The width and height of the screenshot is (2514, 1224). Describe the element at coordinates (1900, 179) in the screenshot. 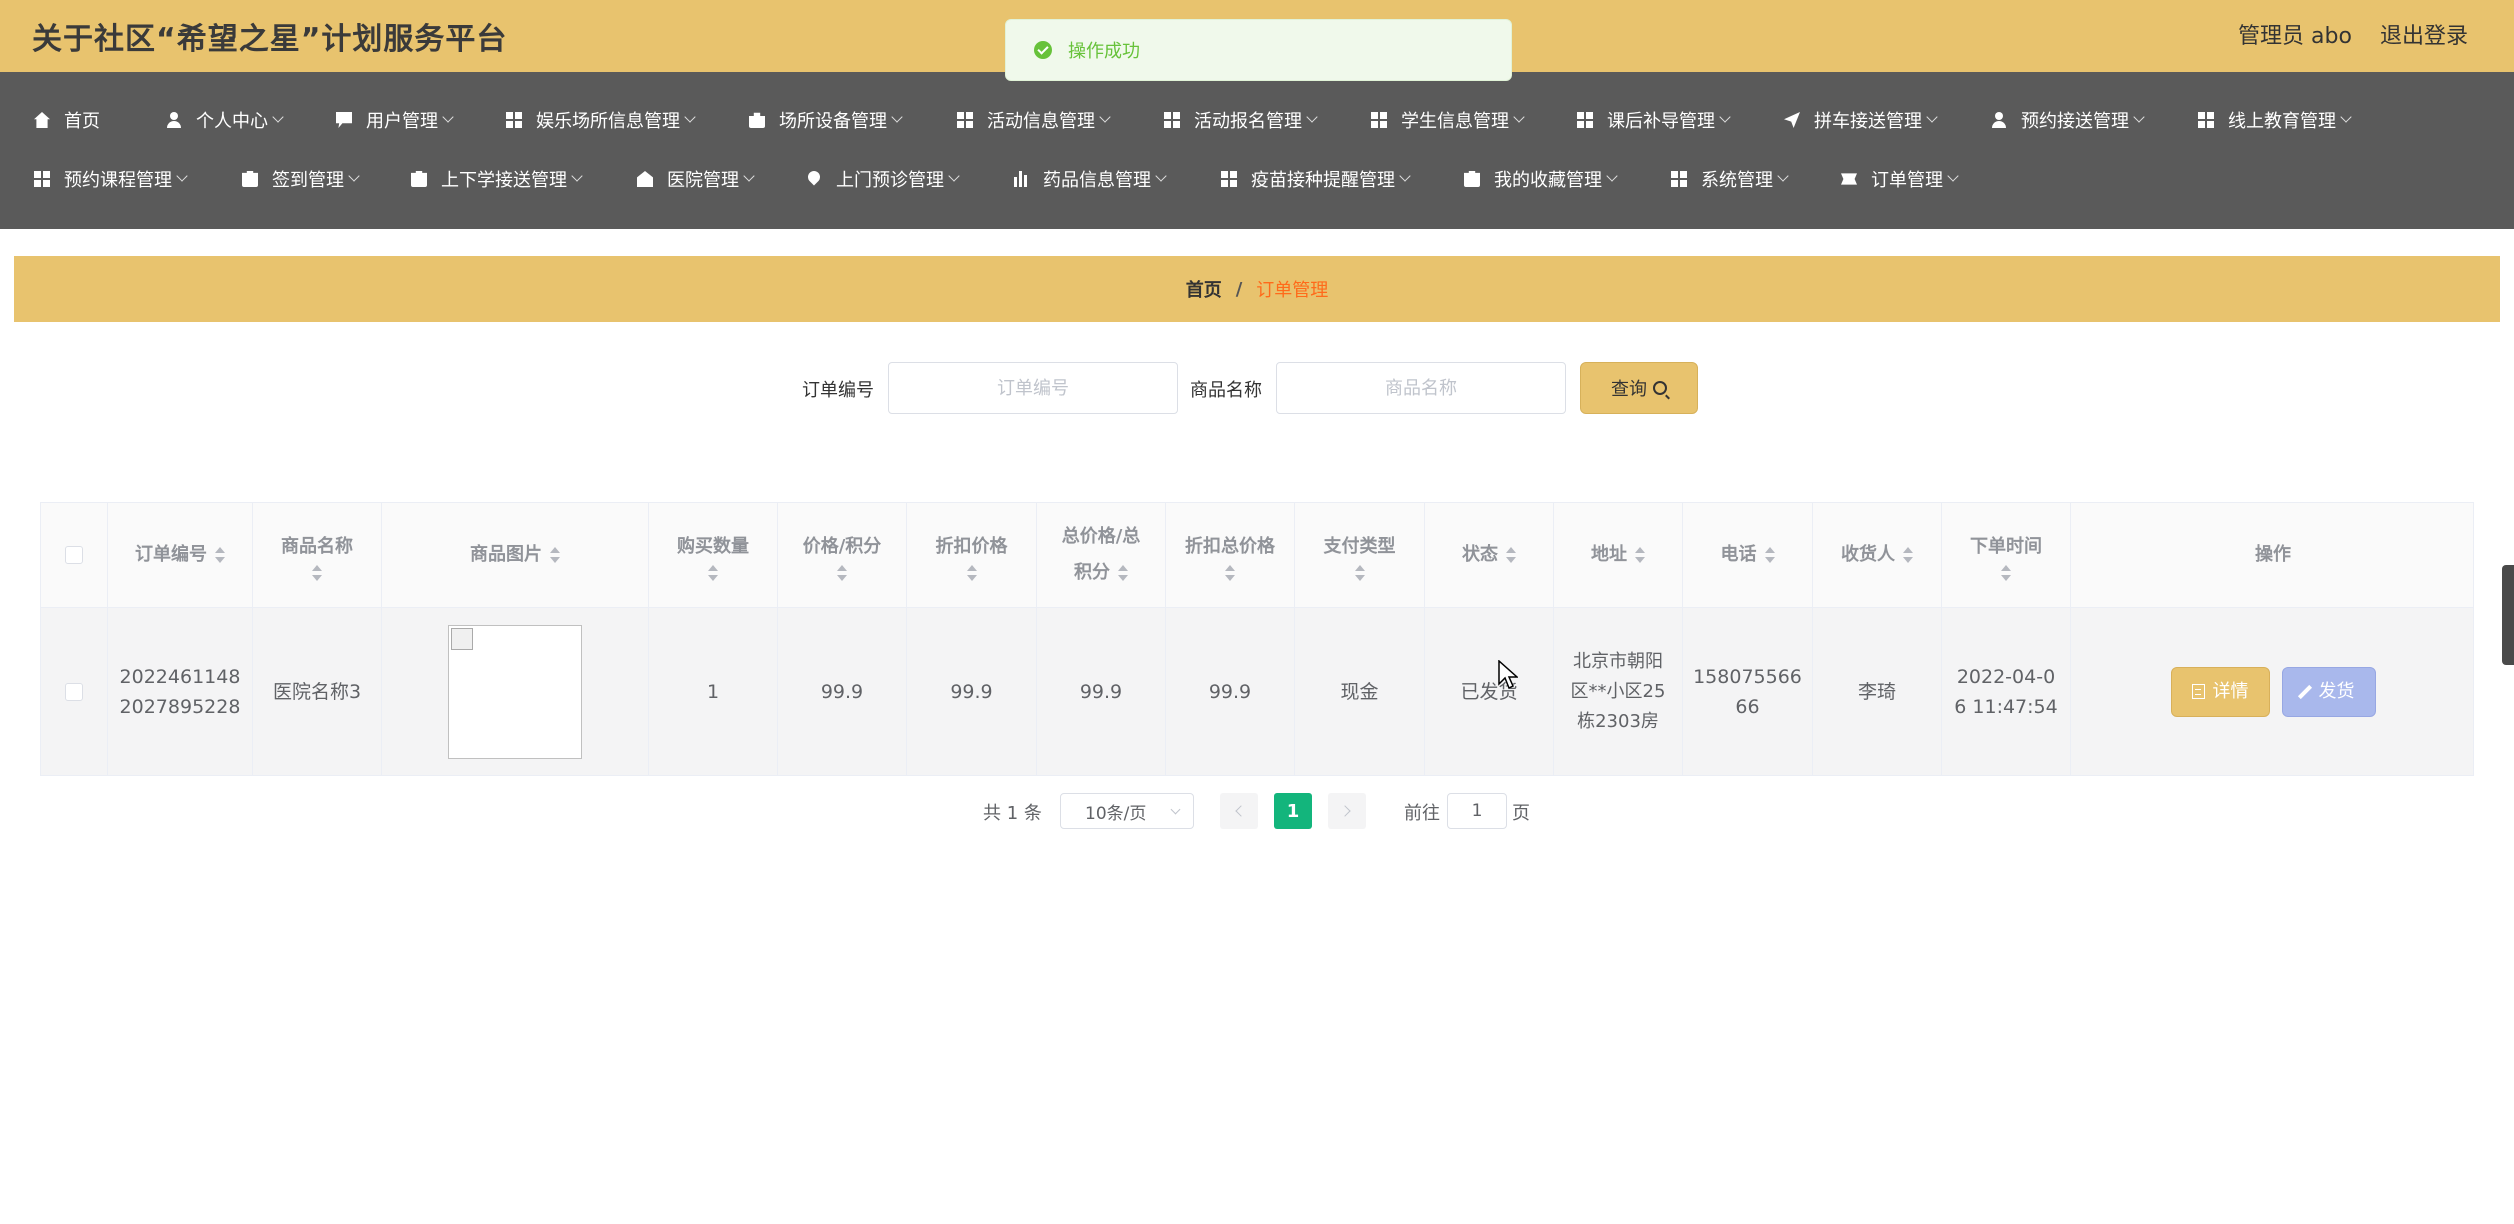

I see `nav-orders: 订单管理` at that location.